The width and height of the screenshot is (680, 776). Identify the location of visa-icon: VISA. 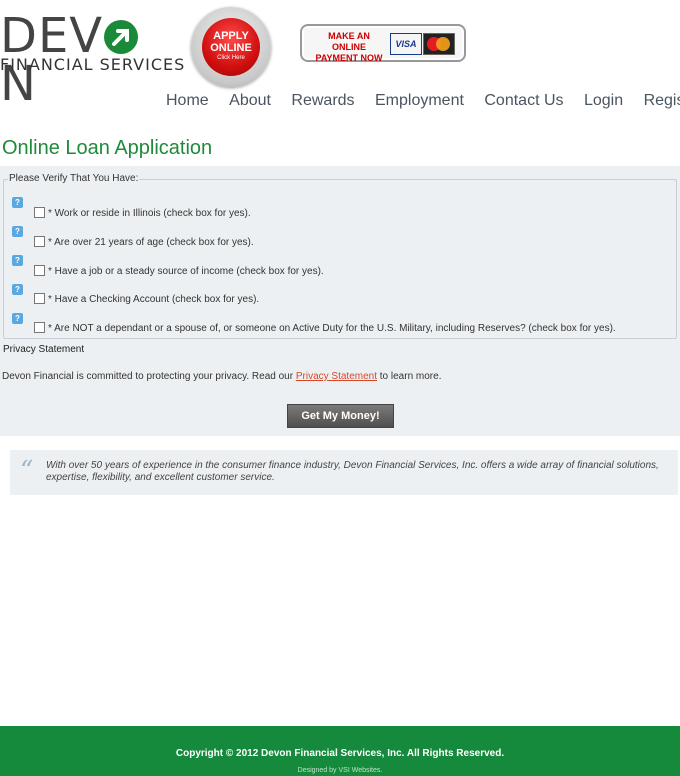
(406, 44).